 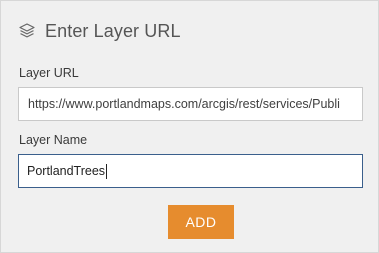 What do you see at coordinates (107, 171) in the screenshot?
I see `text-cursor` at bounding box center [107, 171].